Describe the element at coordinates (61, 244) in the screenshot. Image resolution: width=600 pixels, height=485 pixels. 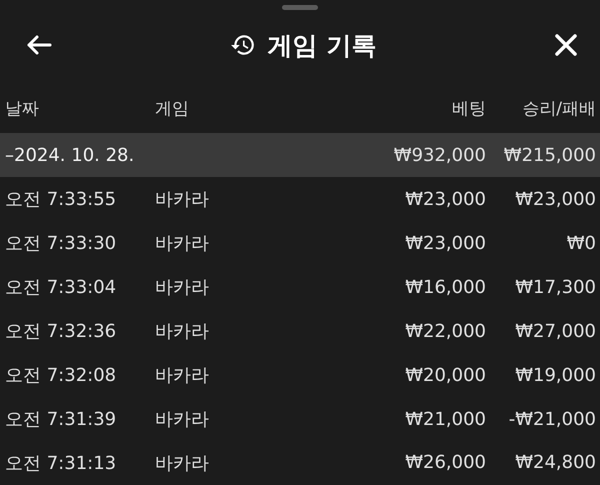
I see `time-cell-text: 오전 7:33:30` at that location.